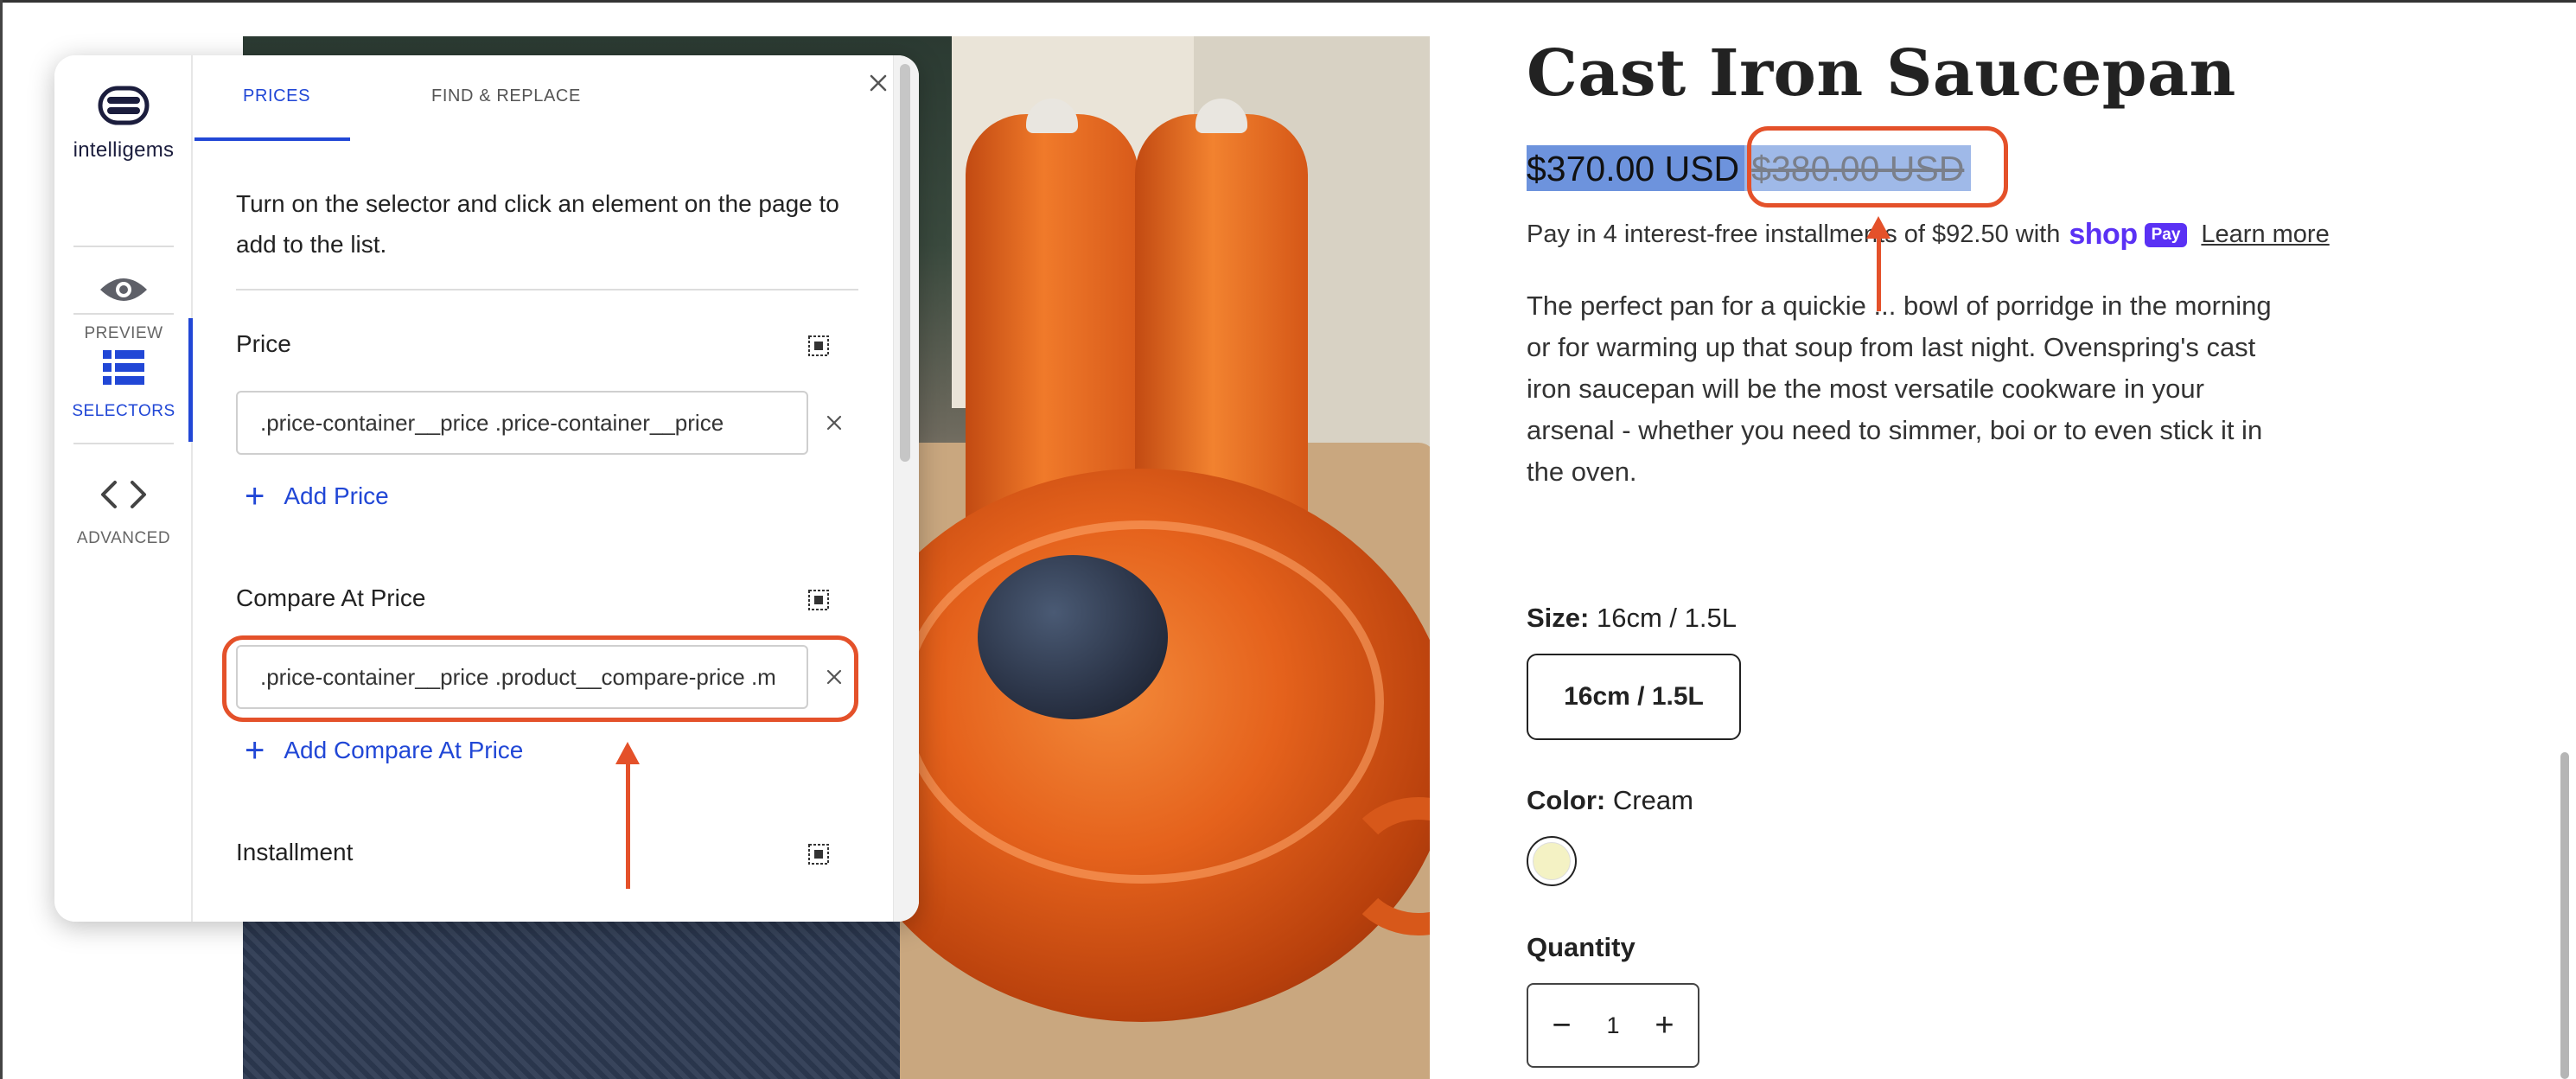 The image size is (2576, 1079). I want to click on rail-advanced: ADVANCED, so click(123, 510).